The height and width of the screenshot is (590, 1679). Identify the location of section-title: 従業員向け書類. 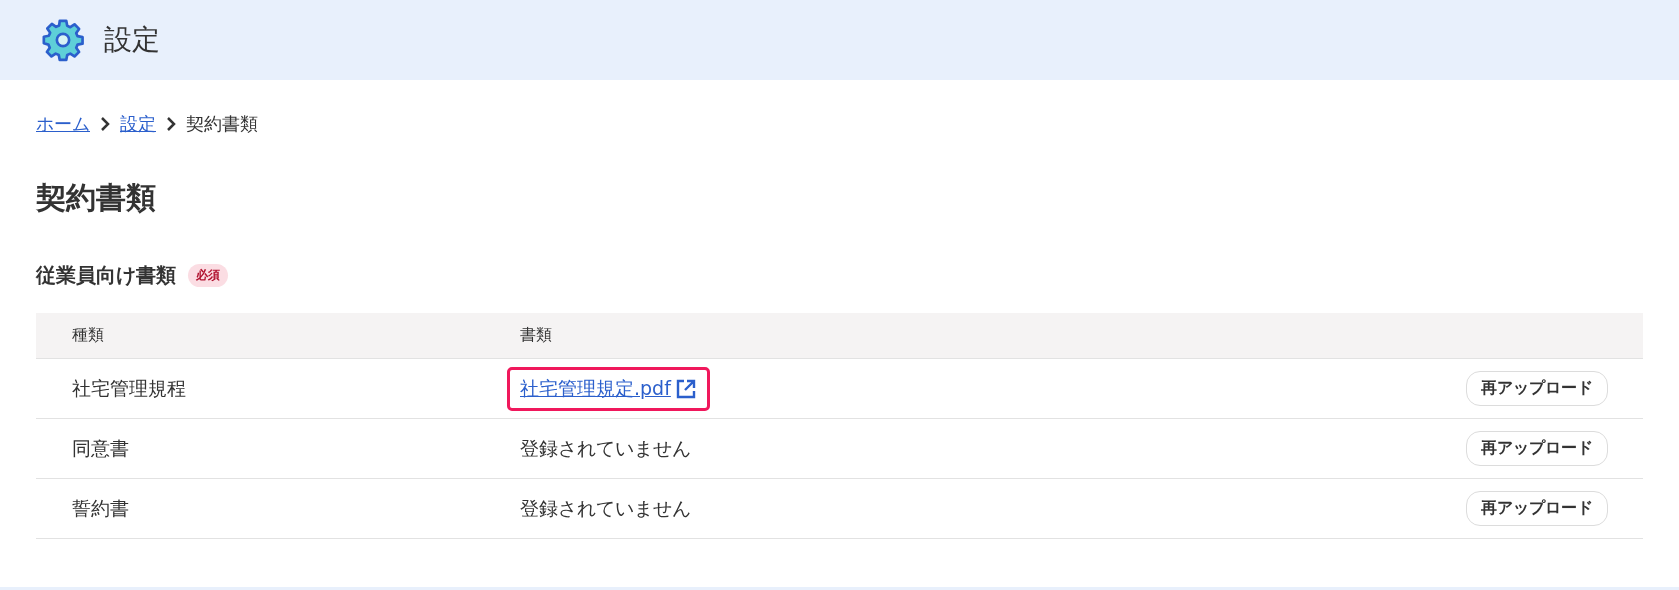
(106, 275).